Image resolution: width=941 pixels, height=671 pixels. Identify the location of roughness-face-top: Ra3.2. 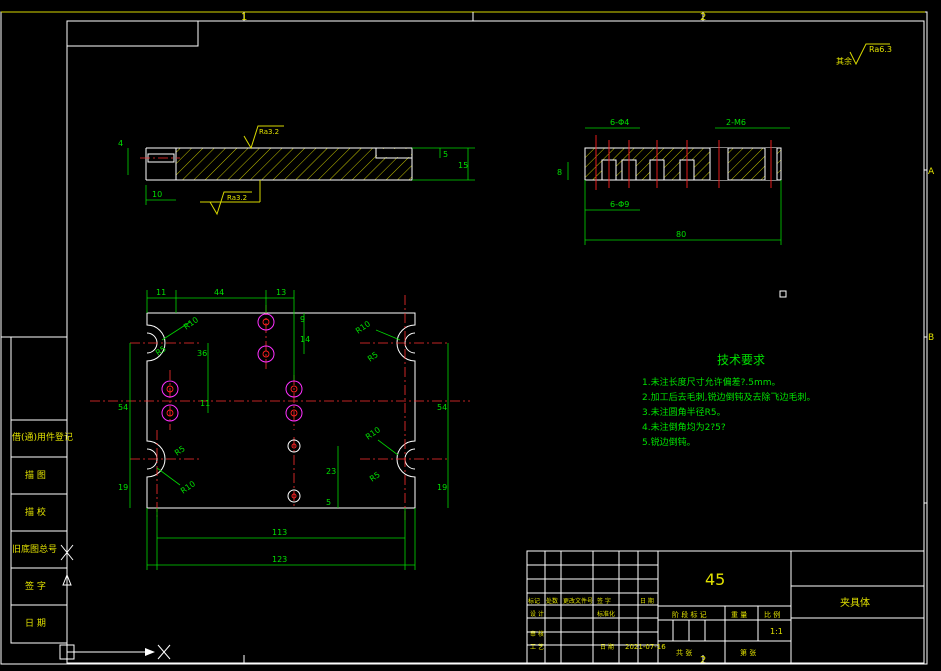
(269, 132).